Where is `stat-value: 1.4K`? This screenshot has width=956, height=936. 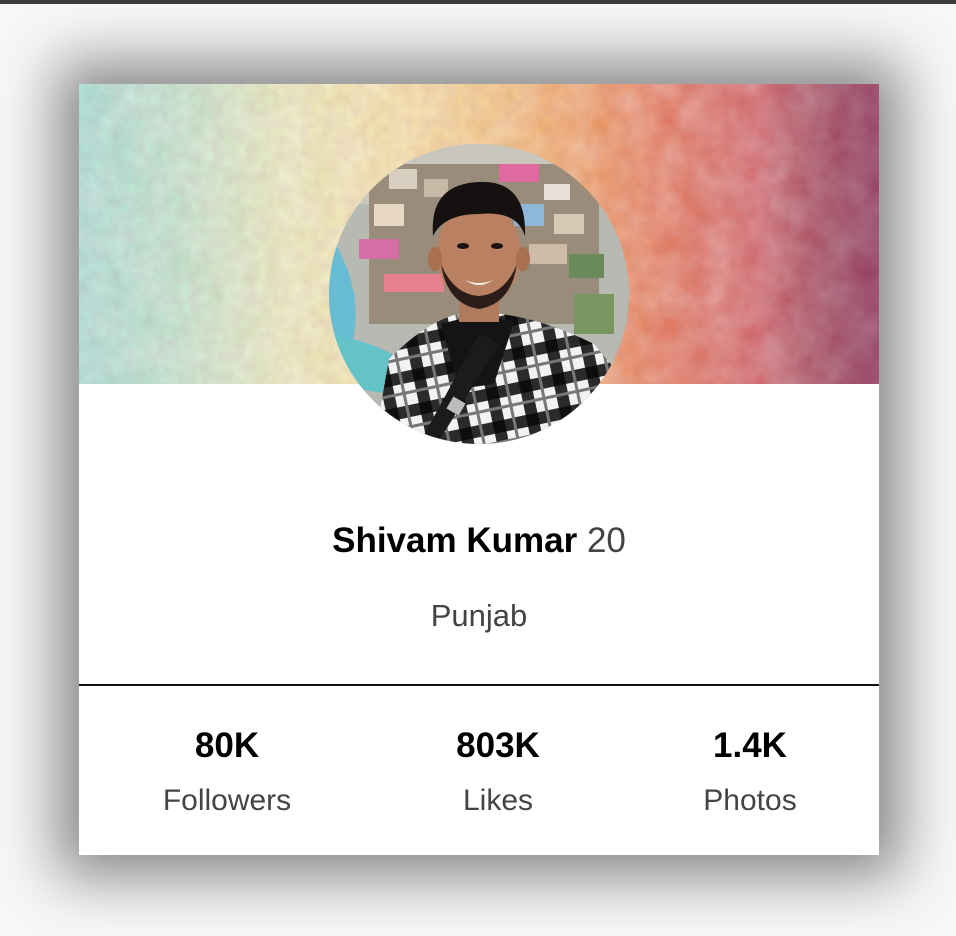
stat-value: 1.4K is located at coordinates (750, 745).